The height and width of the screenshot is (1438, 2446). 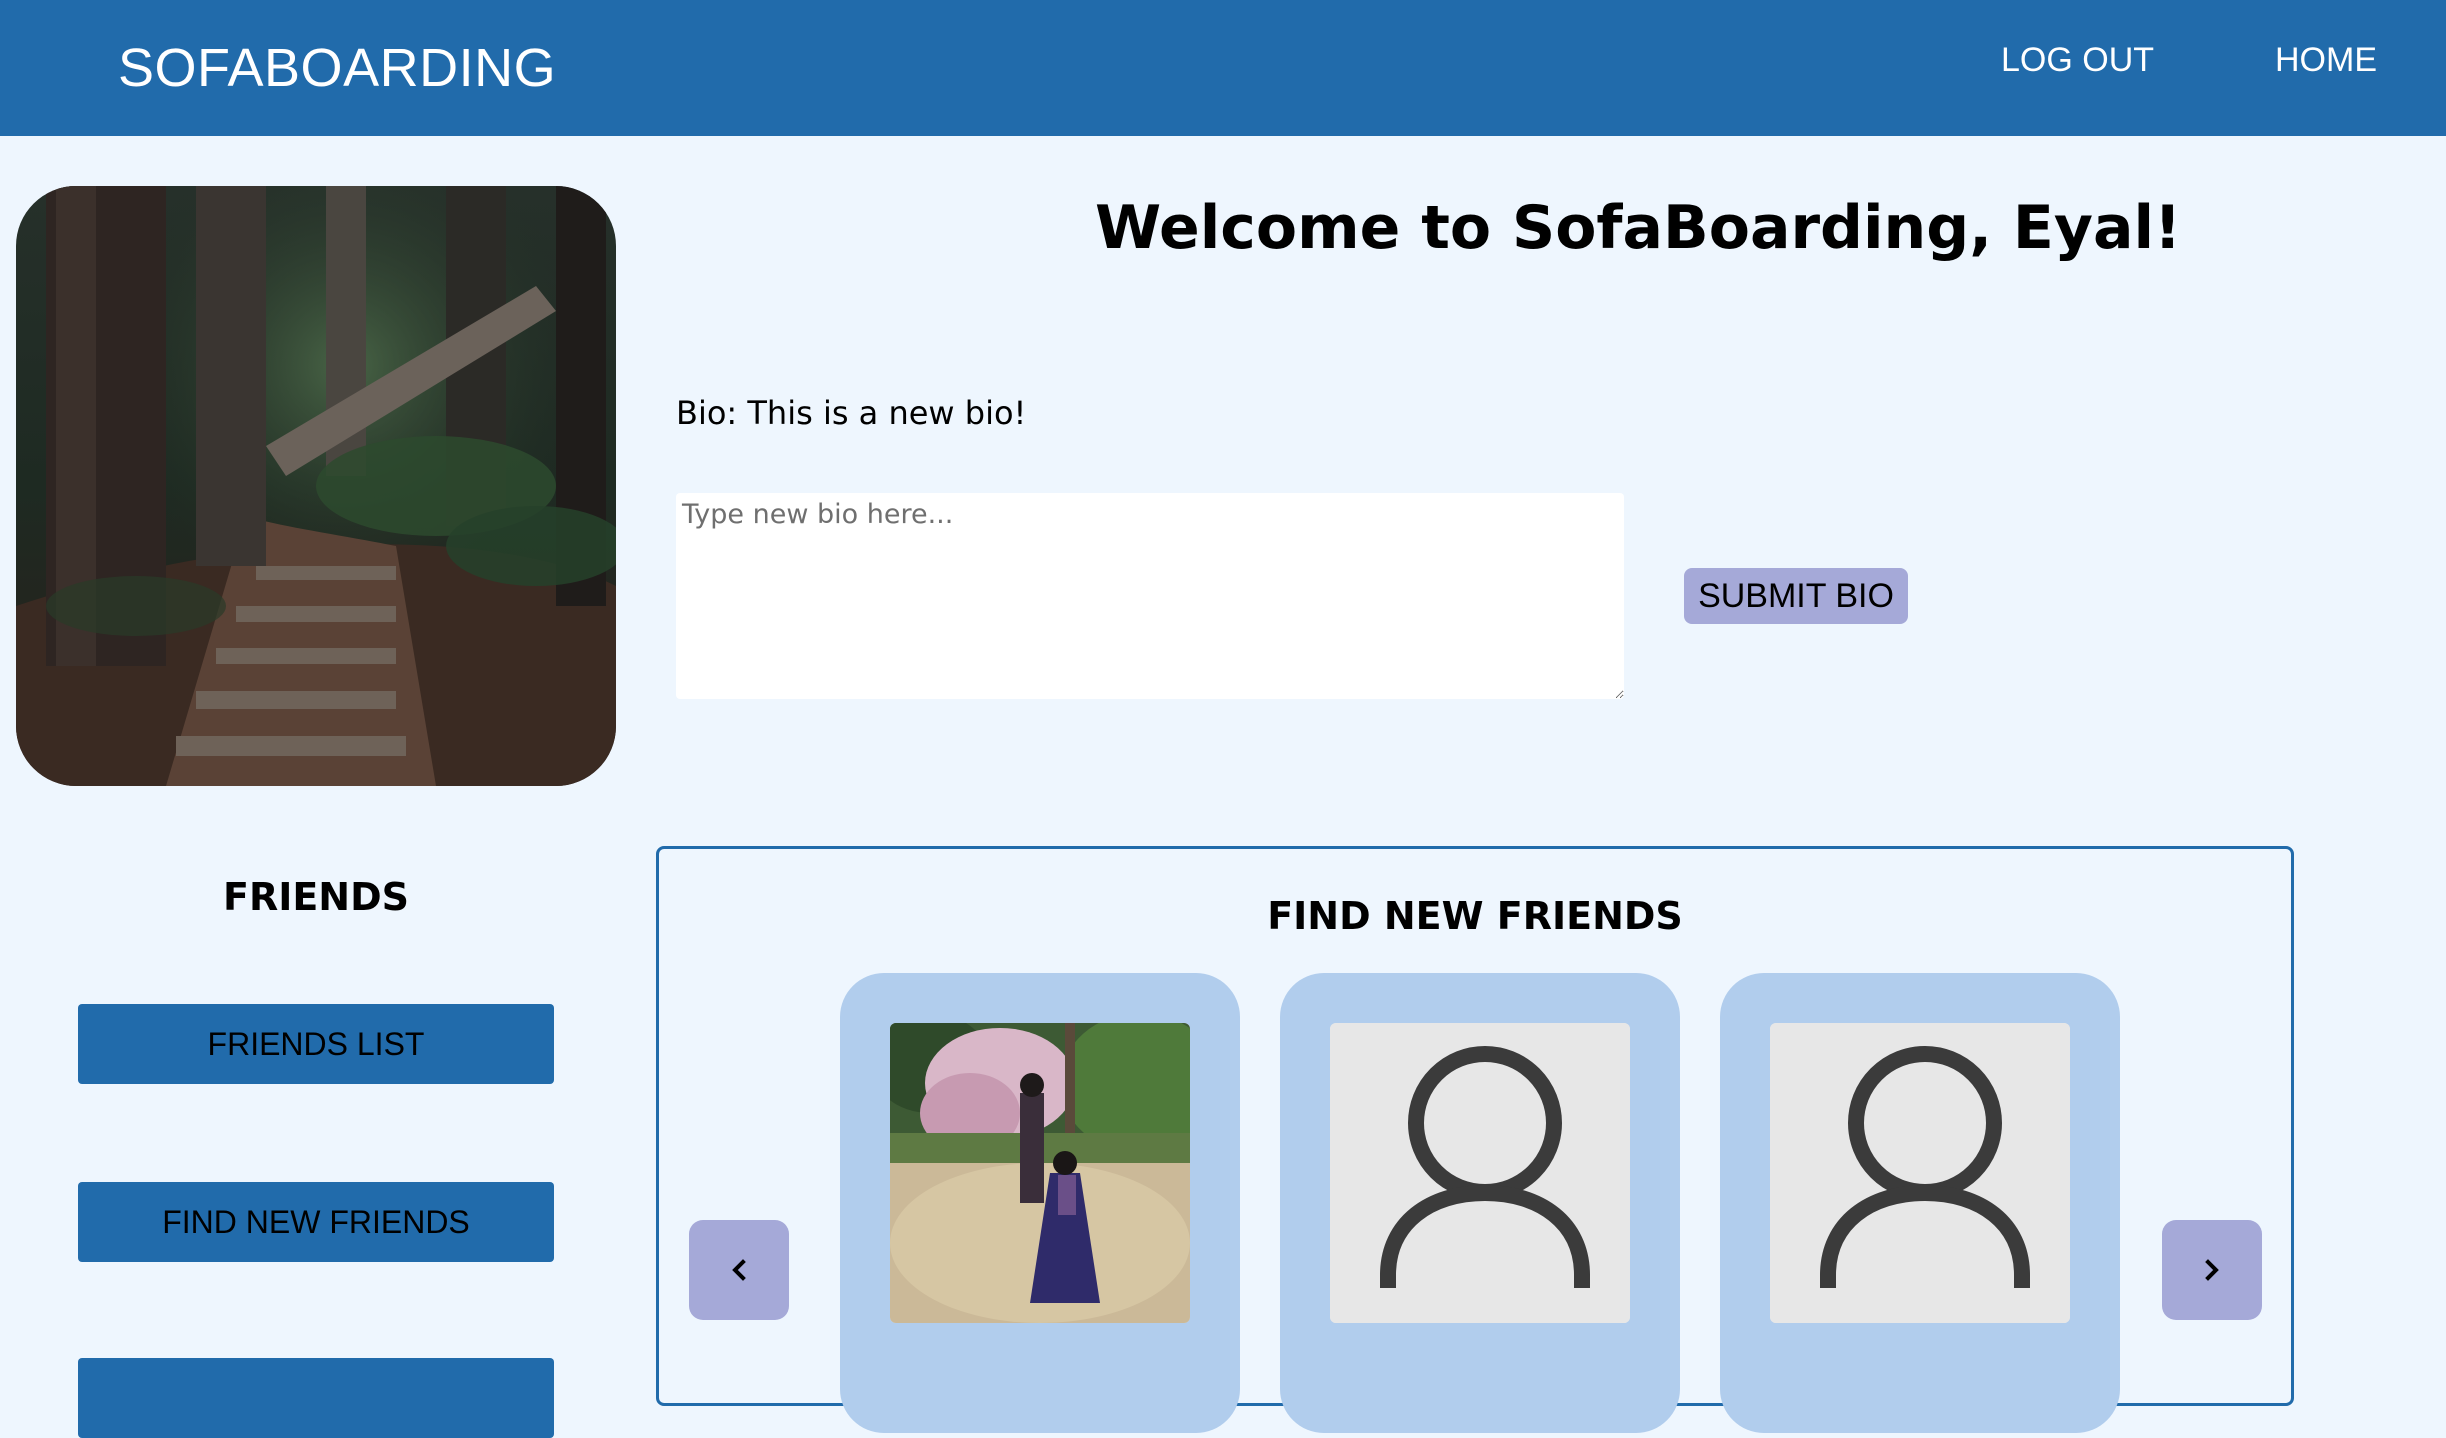 What do you see at coordinates (1638, 228) in the screenshot?
I see `welcome-heading: Welcome to SofaBoarding, Eyal!` at bounding box center [1638, 228].